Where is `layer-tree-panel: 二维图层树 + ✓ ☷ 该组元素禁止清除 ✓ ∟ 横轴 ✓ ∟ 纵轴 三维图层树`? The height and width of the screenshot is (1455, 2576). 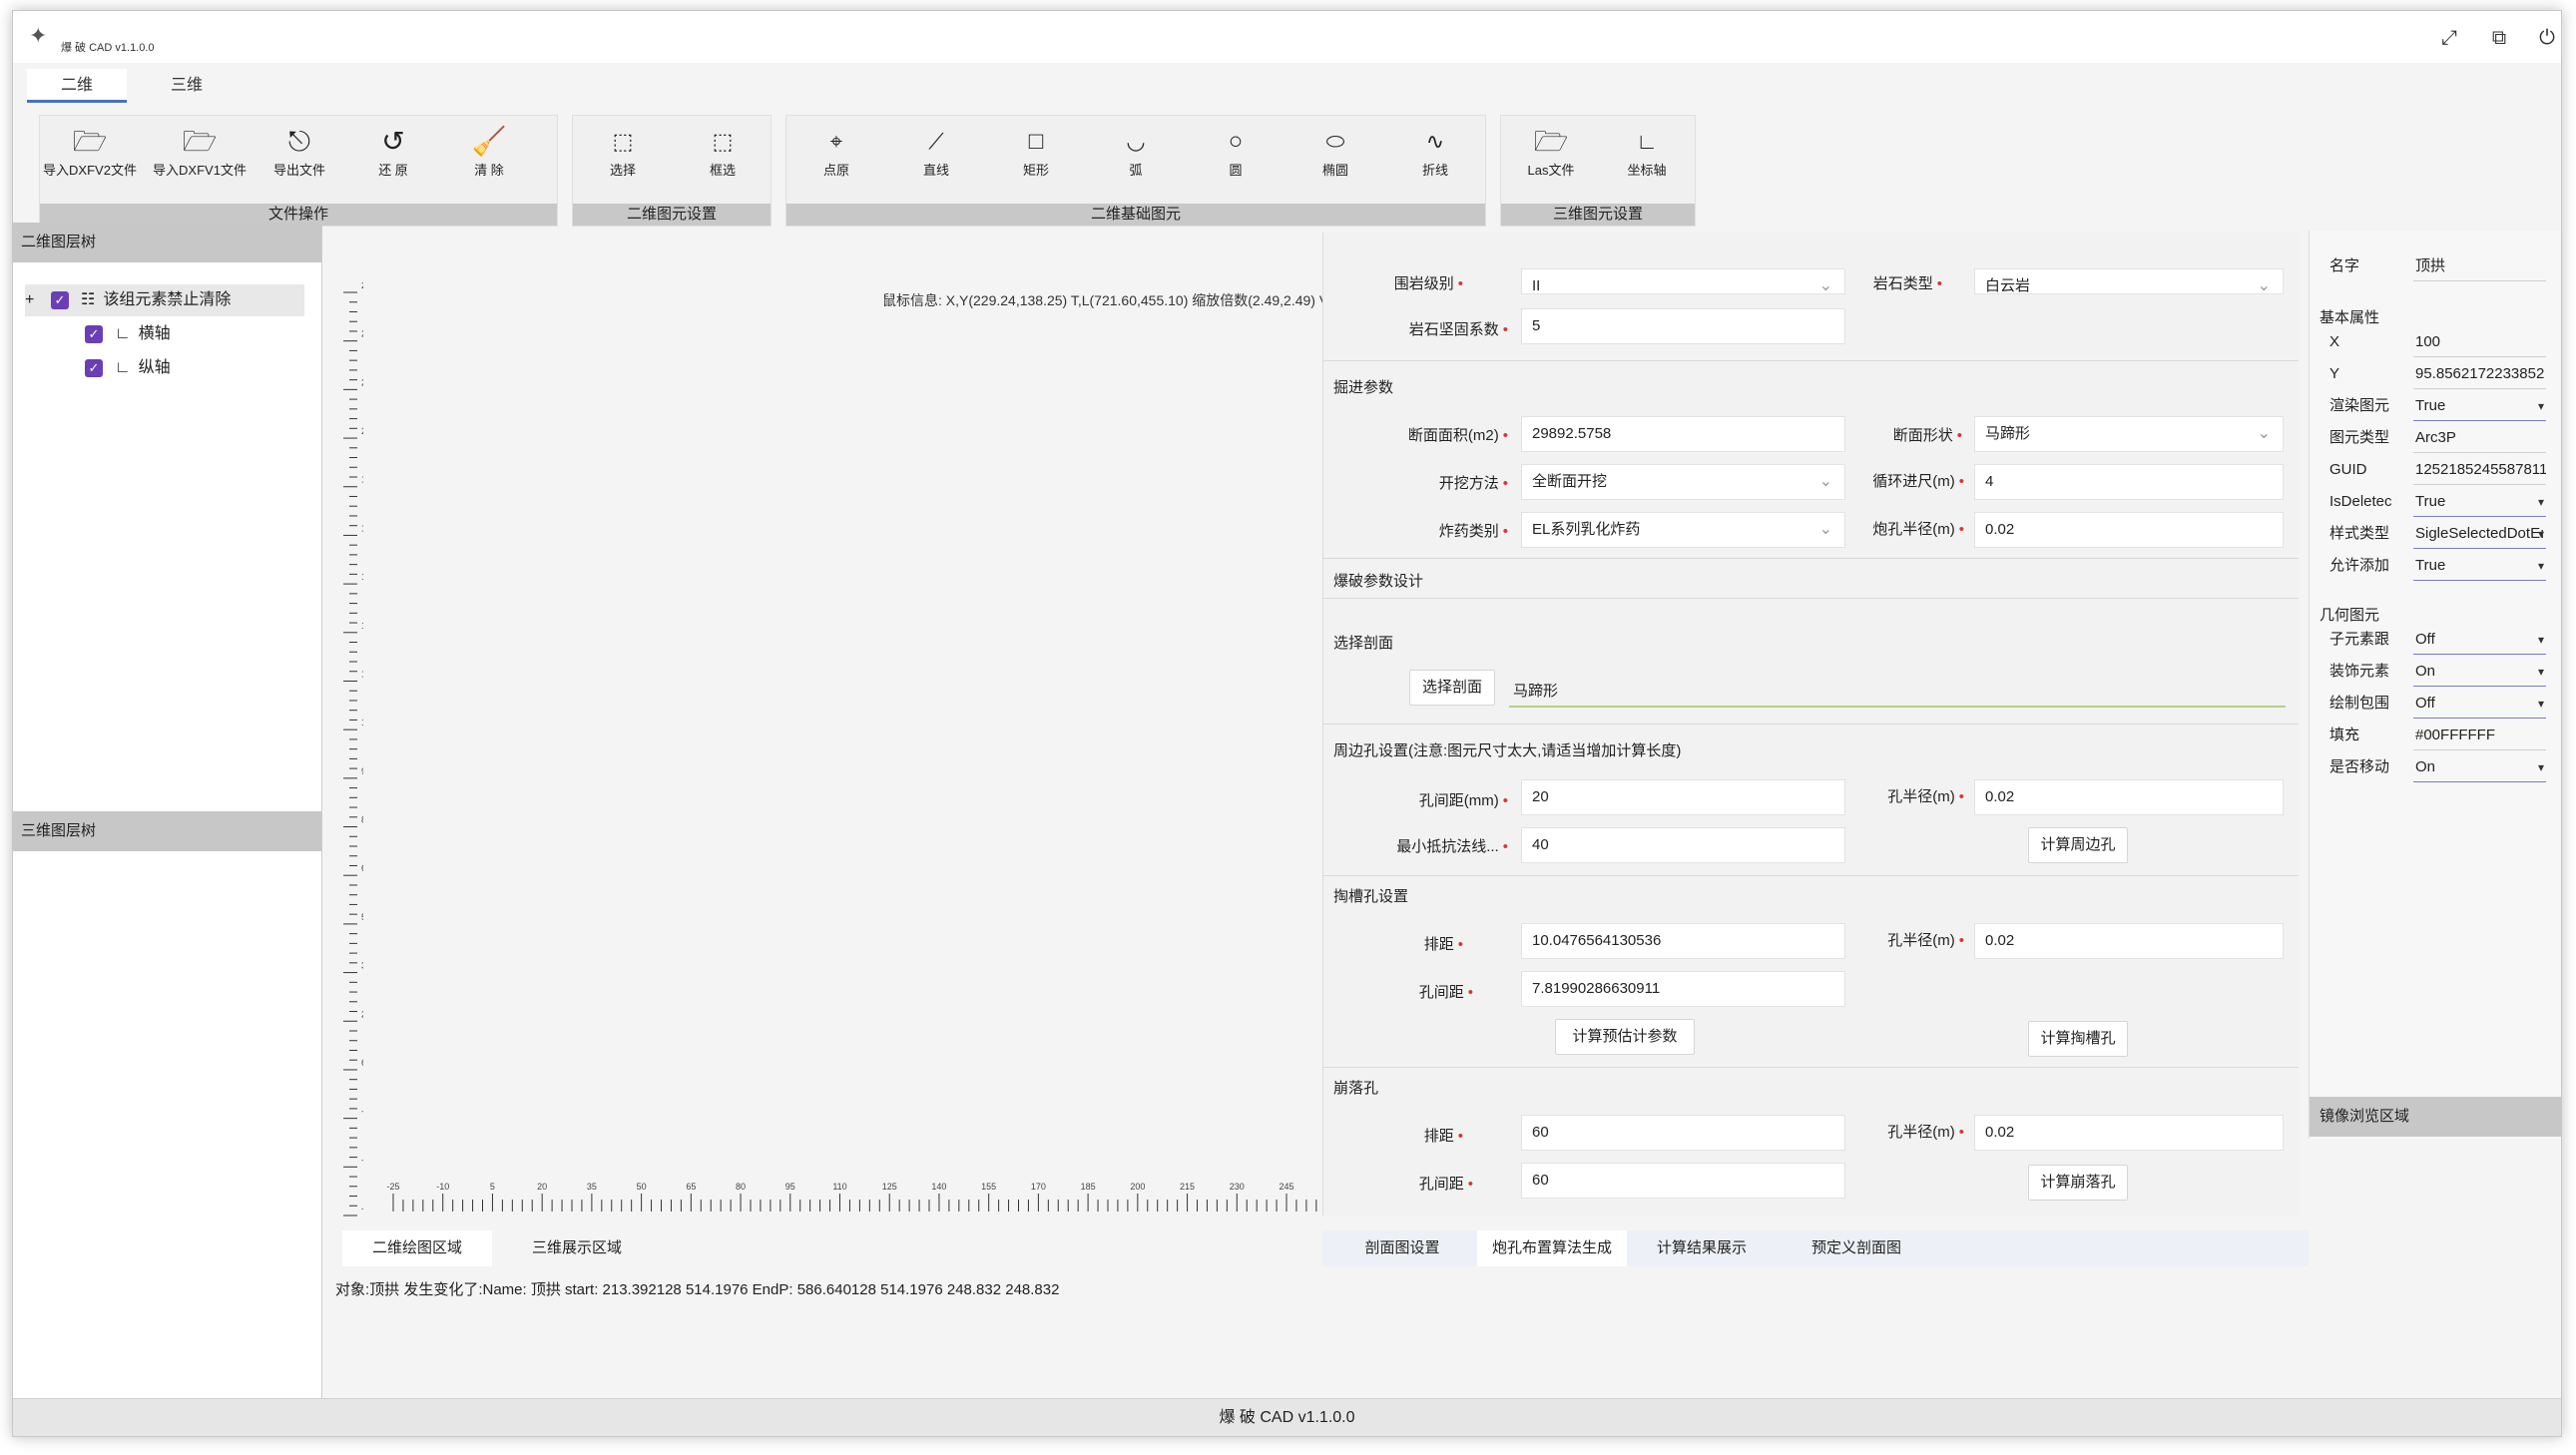
layer-tree-panel: 二维图层树 + ✓ ☷ 该组元素禁止清除 ✓ ∟ 横轴 ✓ ∟ 纵轴 三维图层树 is located at coordinates (168, 811).